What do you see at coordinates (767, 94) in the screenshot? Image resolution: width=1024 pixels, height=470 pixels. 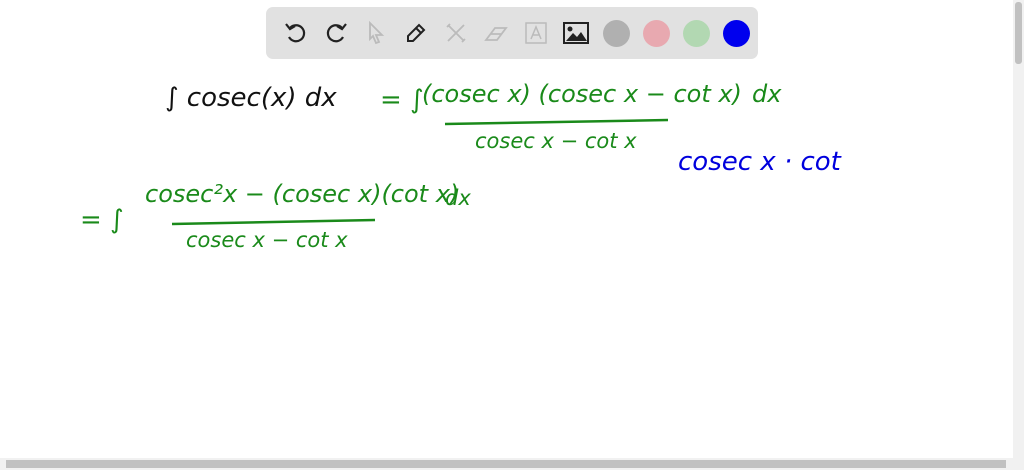 I see `equation-line2-dx: dx` at bounding box center [767, 94].